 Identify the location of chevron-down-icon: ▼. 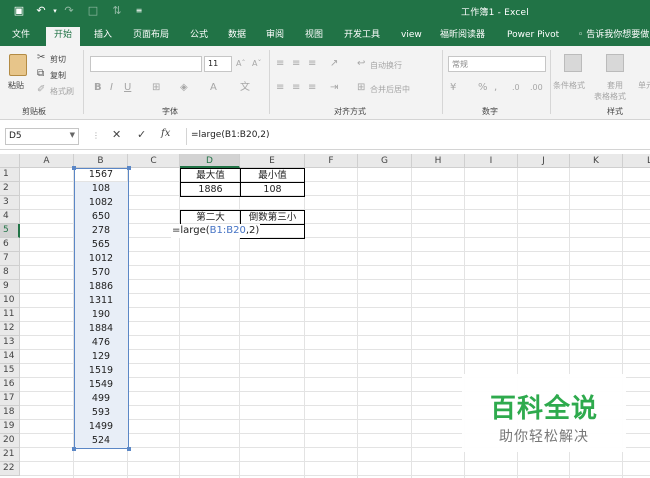
(72, 135).